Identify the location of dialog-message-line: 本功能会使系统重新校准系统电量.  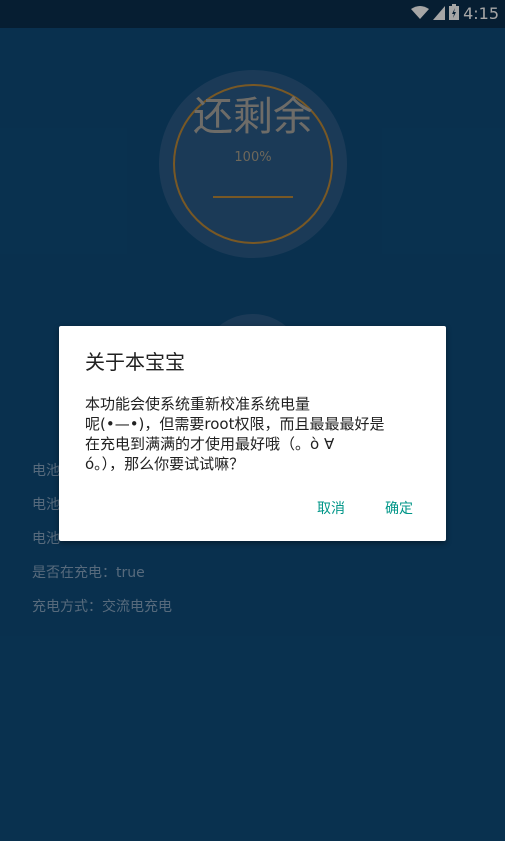
(198, 404).